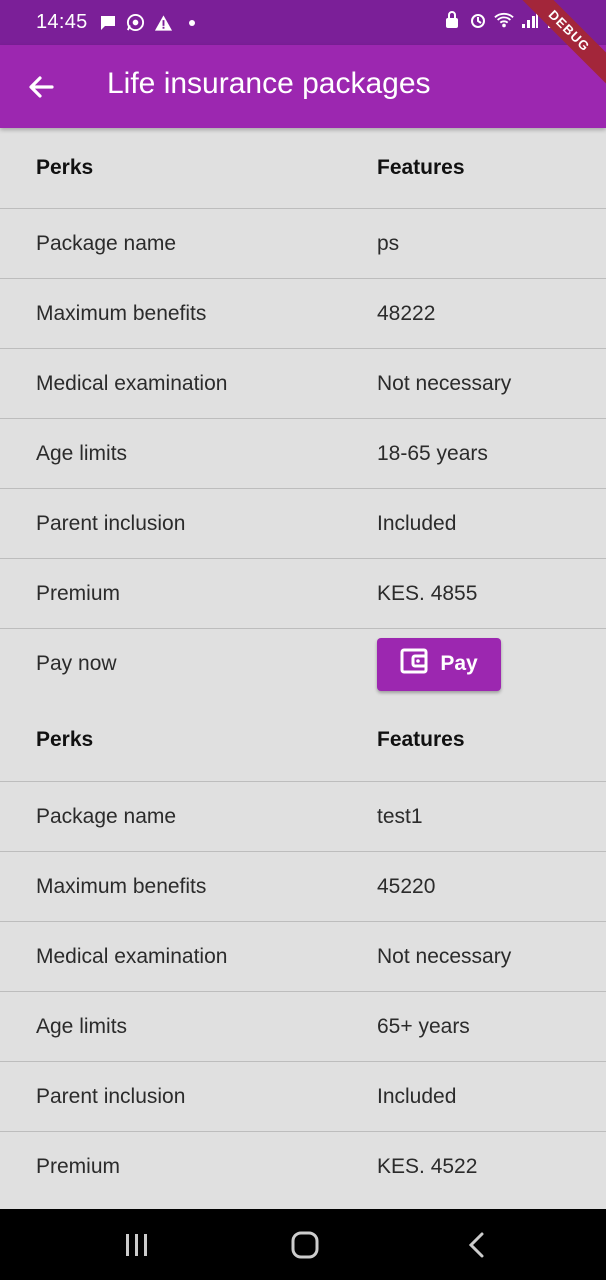  What do you see at coordinates (303, 887) in the screenshot?
I see `table-row: Maximum benefits 45220` at bounding box center [303, 887].